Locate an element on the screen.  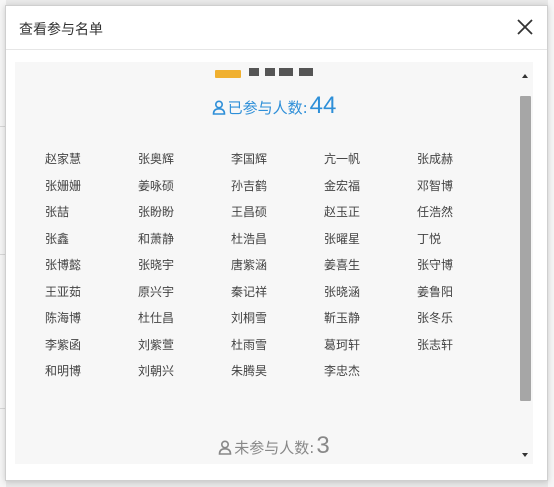
close-icon is located at coordinates (525, 27).